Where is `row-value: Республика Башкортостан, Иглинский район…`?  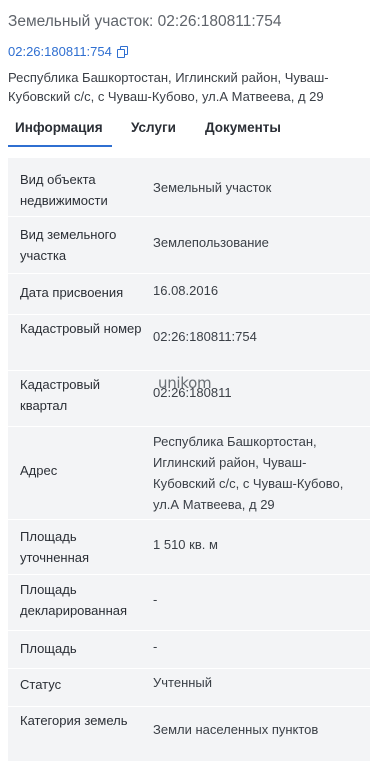
row-value: Республика Башкортостан, Иглинский район… is located at coordinates (248, 473).